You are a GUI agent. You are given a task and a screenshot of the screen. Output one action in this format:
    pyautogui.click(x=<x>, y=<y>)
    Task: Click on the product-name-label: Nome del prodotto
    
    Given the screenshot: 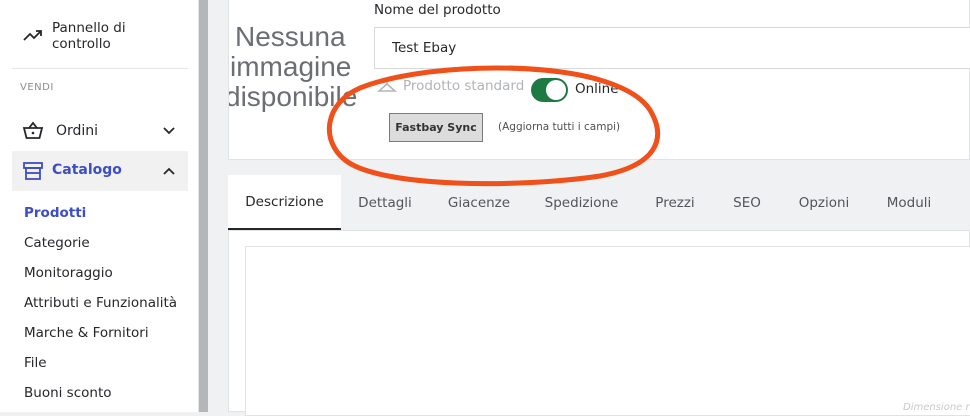 What is the action you would take?
    pyautogui.click(x=437, y=10)
    